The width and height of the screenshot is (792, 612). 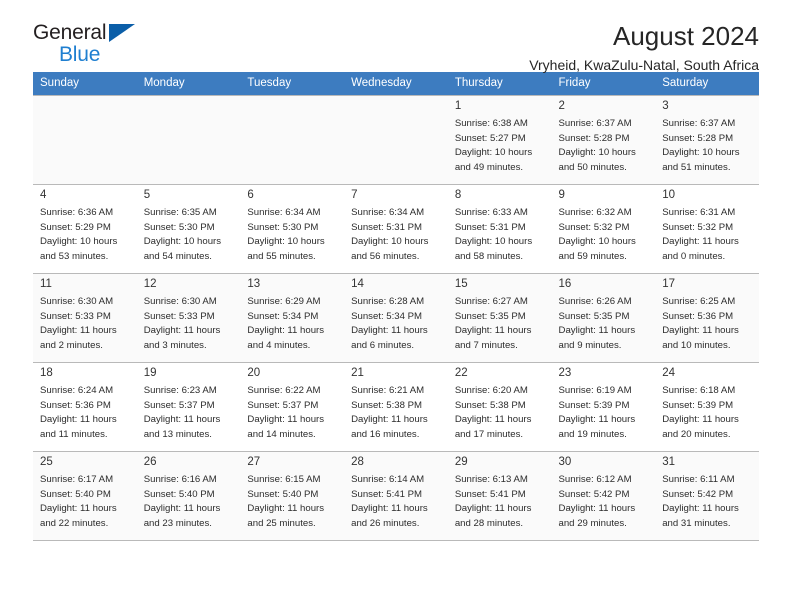 I want to click on sunrise-time: Sunrise: 6:33 AM, so click(x=491, y=212).